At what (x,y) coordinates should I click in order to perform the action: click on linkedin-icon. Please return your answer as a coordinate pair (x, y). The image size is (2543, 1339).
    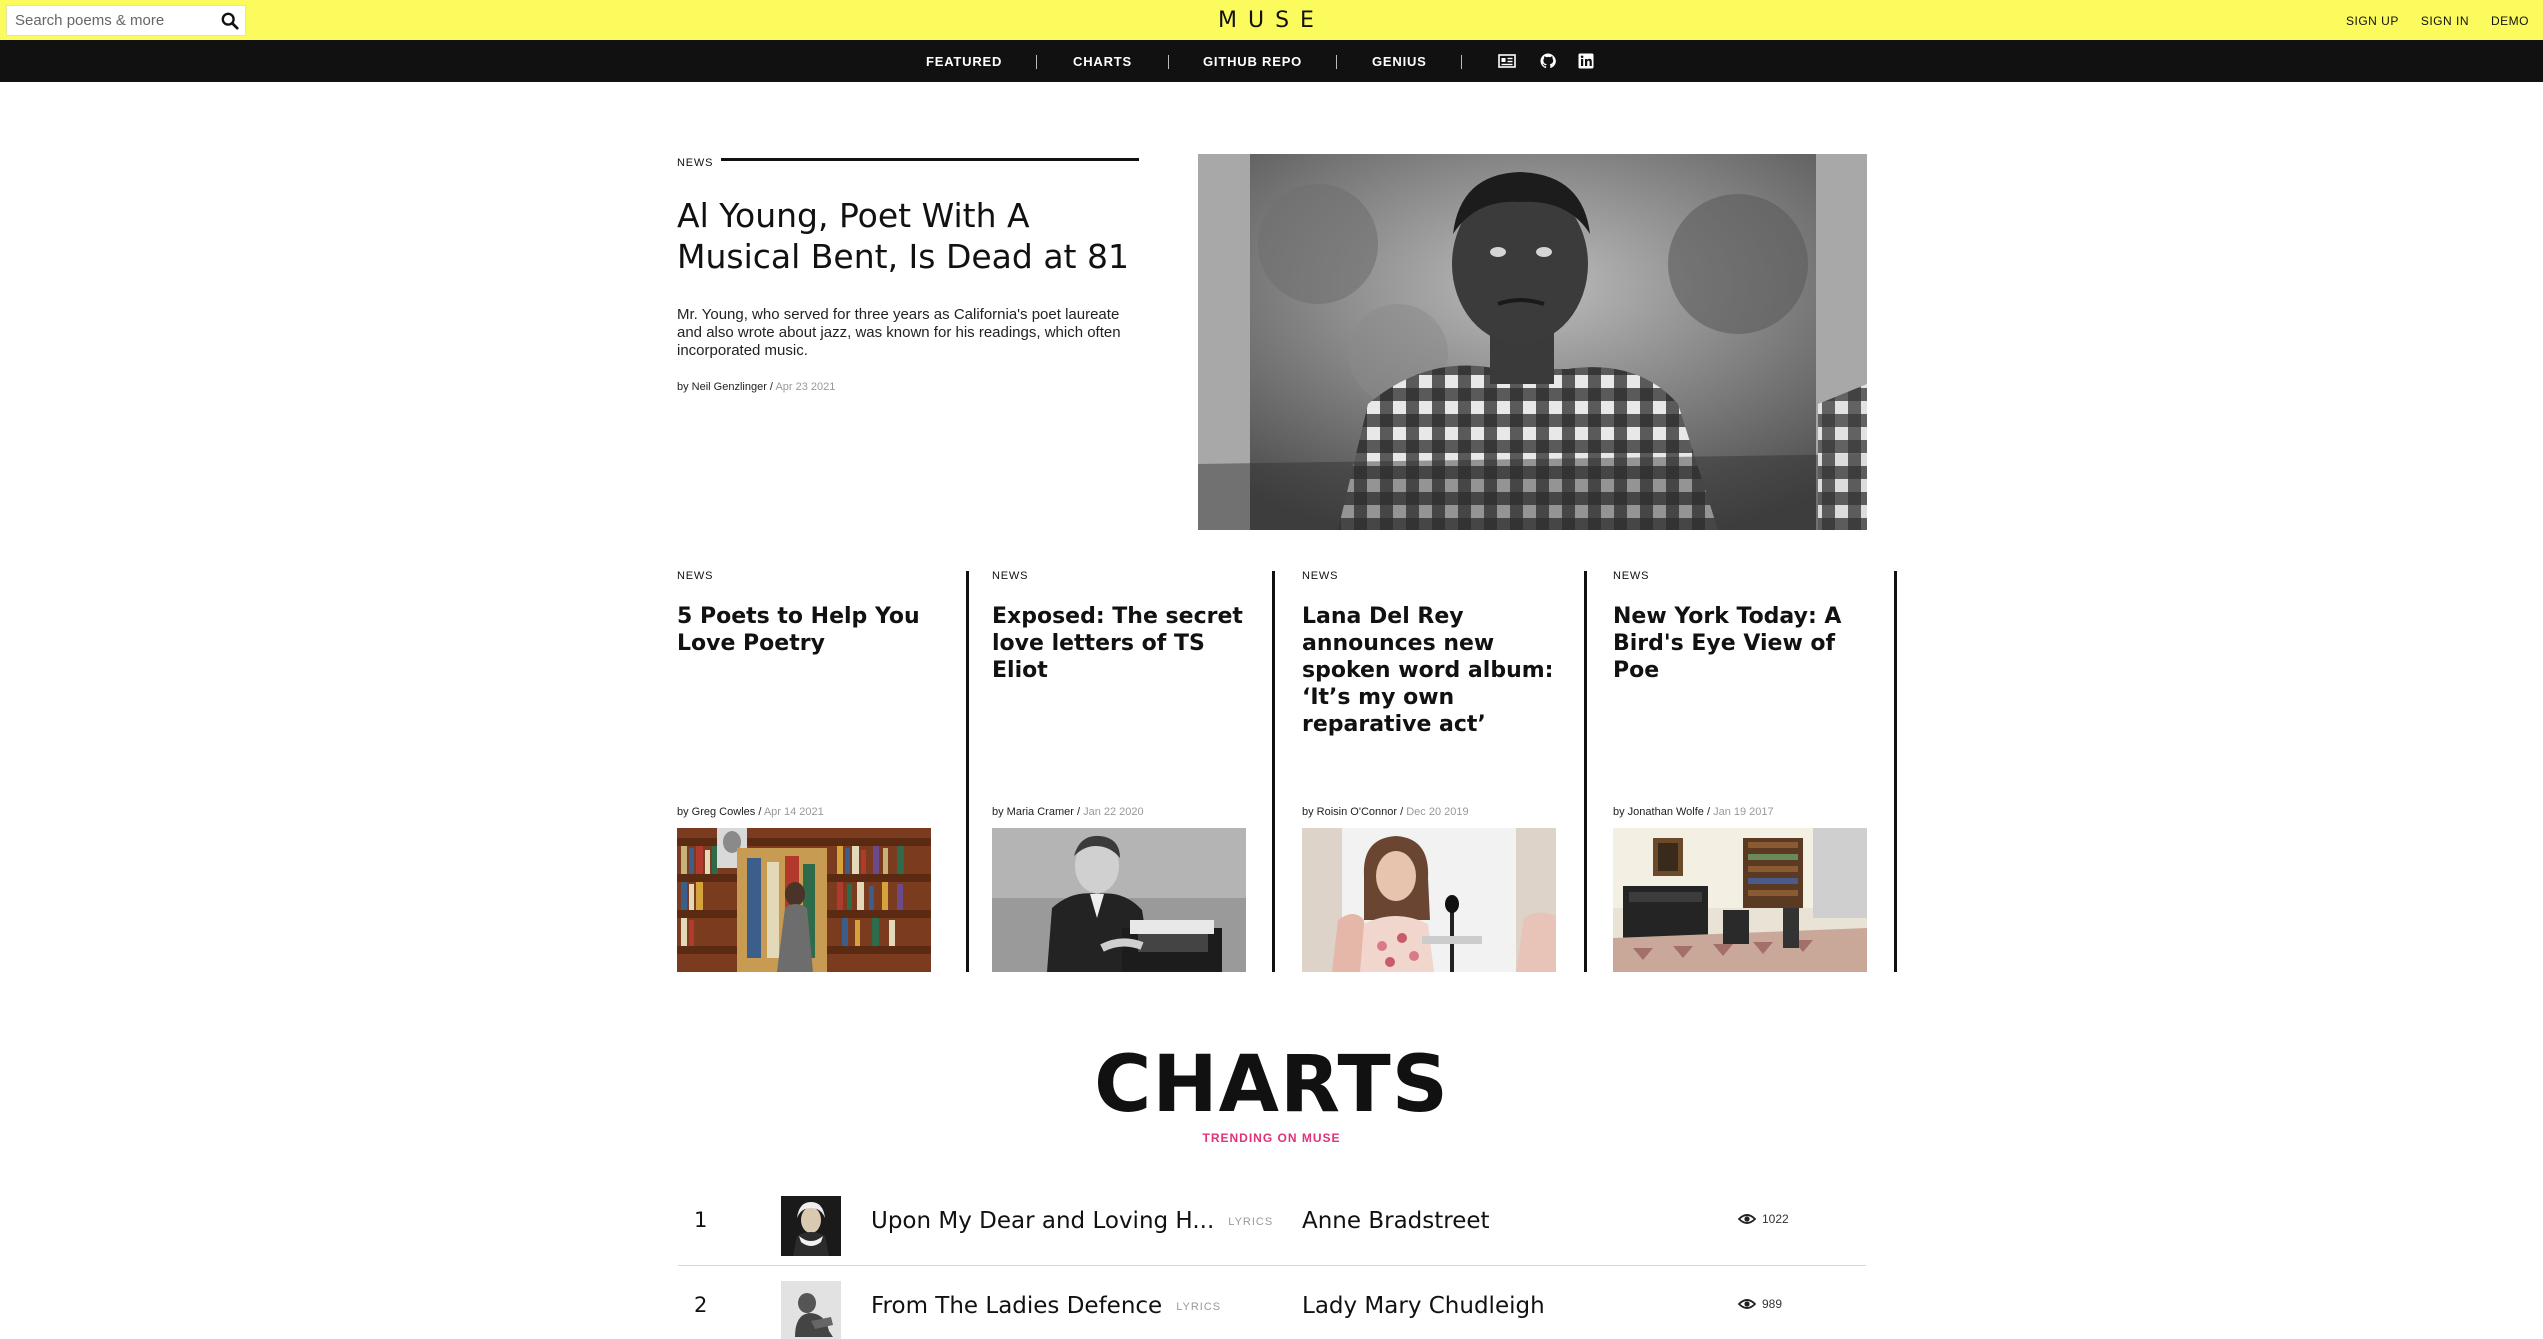
    Looking at the image, I should click on (1586, 61).